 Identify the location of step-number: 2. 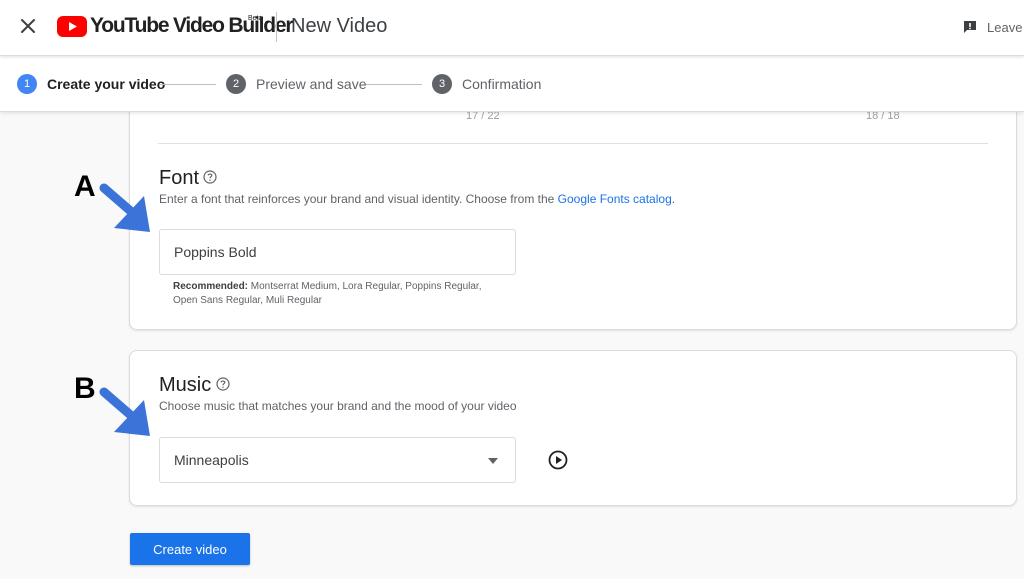
(236, 84).